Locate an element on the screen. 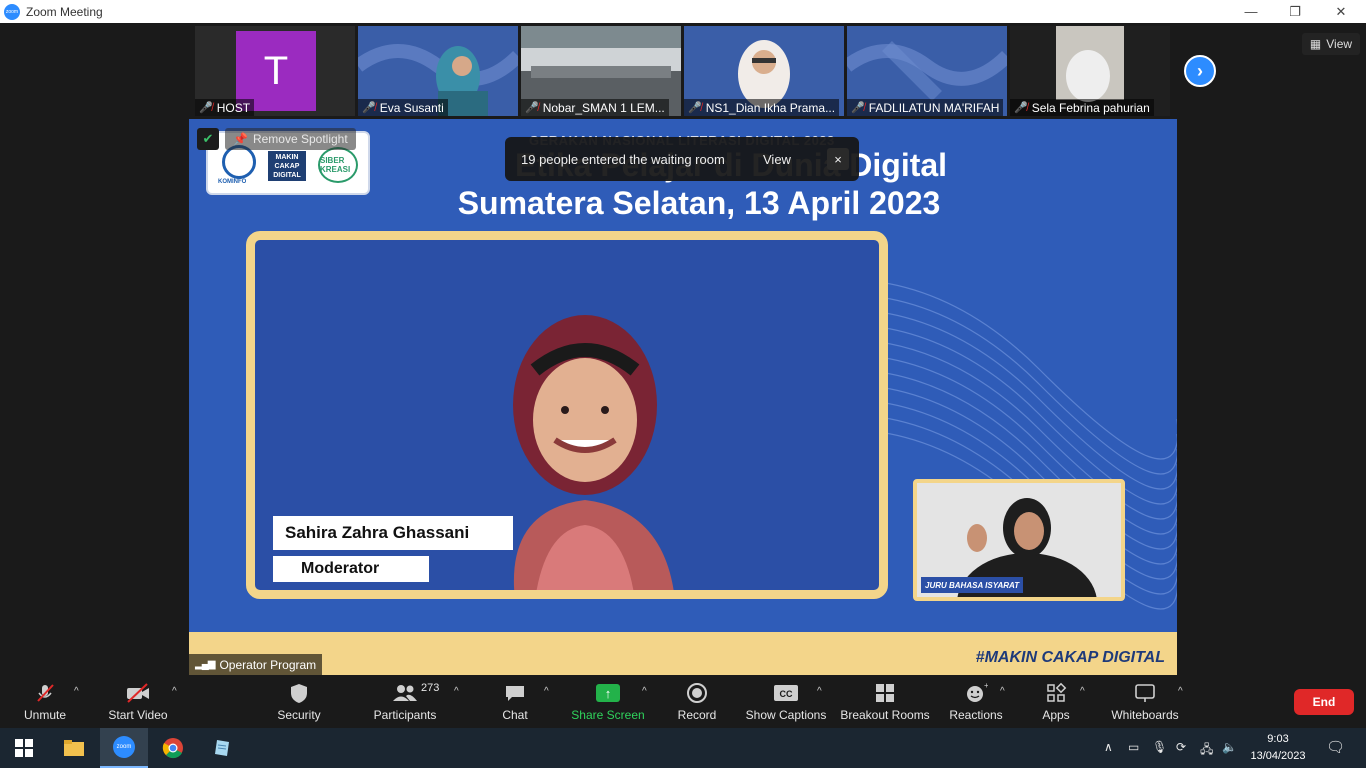 Image resolution: width=1366 pixels, height=768 pixels. notepad-icon is located at coordinates (222, 748).